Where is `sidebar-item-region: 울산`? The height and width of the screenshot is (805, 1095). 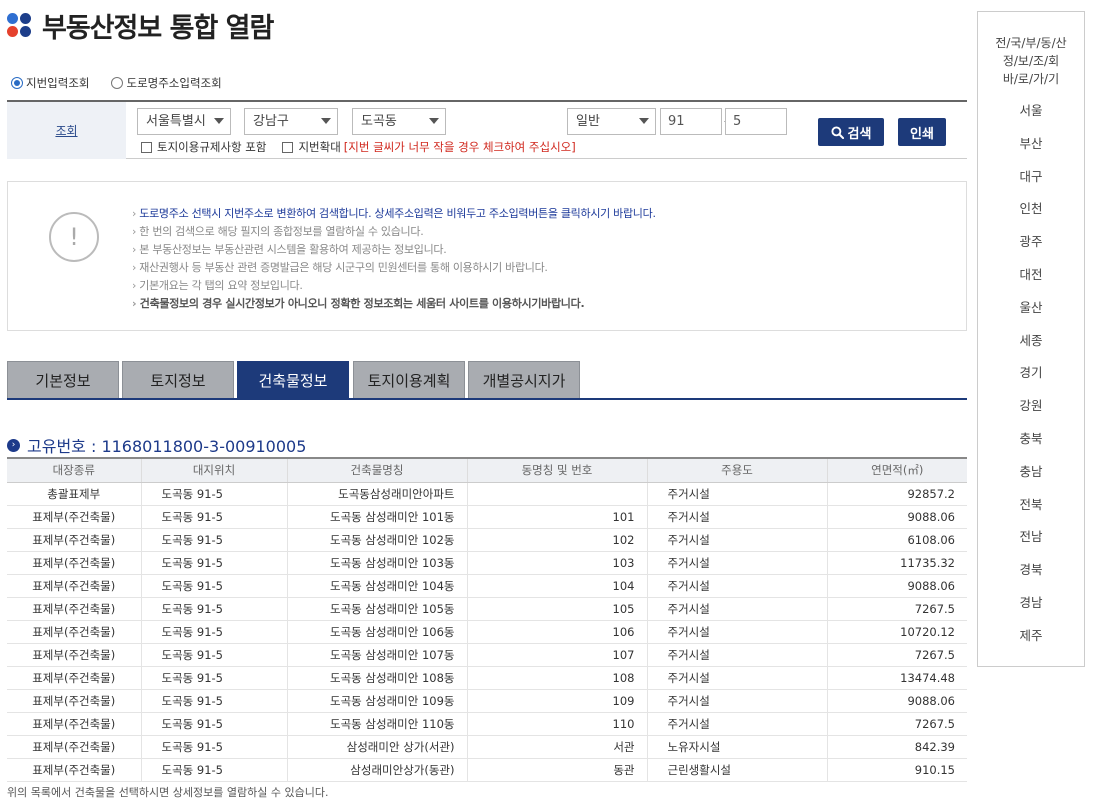
sidebar-item-region: 울산 is located at coordinates (1031, 314).